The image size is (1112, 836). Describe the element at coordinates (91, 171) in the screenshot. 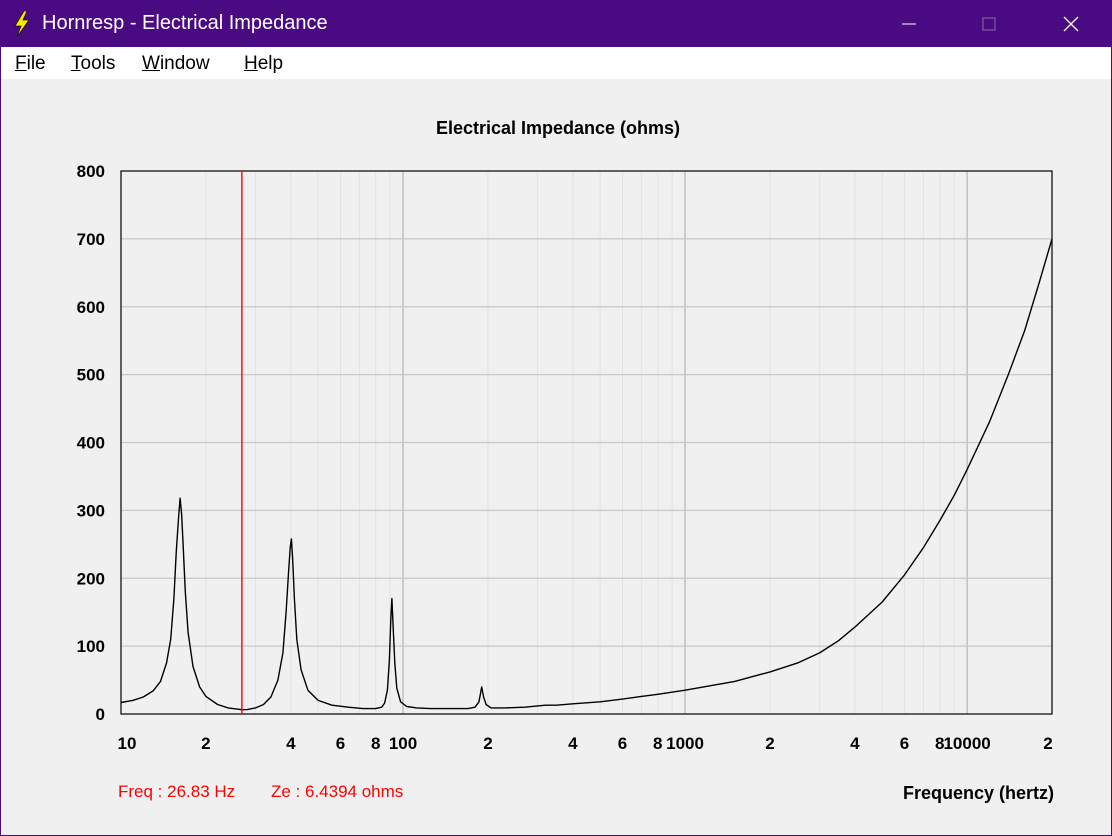

I see `y-tick-label: 800` at that location.